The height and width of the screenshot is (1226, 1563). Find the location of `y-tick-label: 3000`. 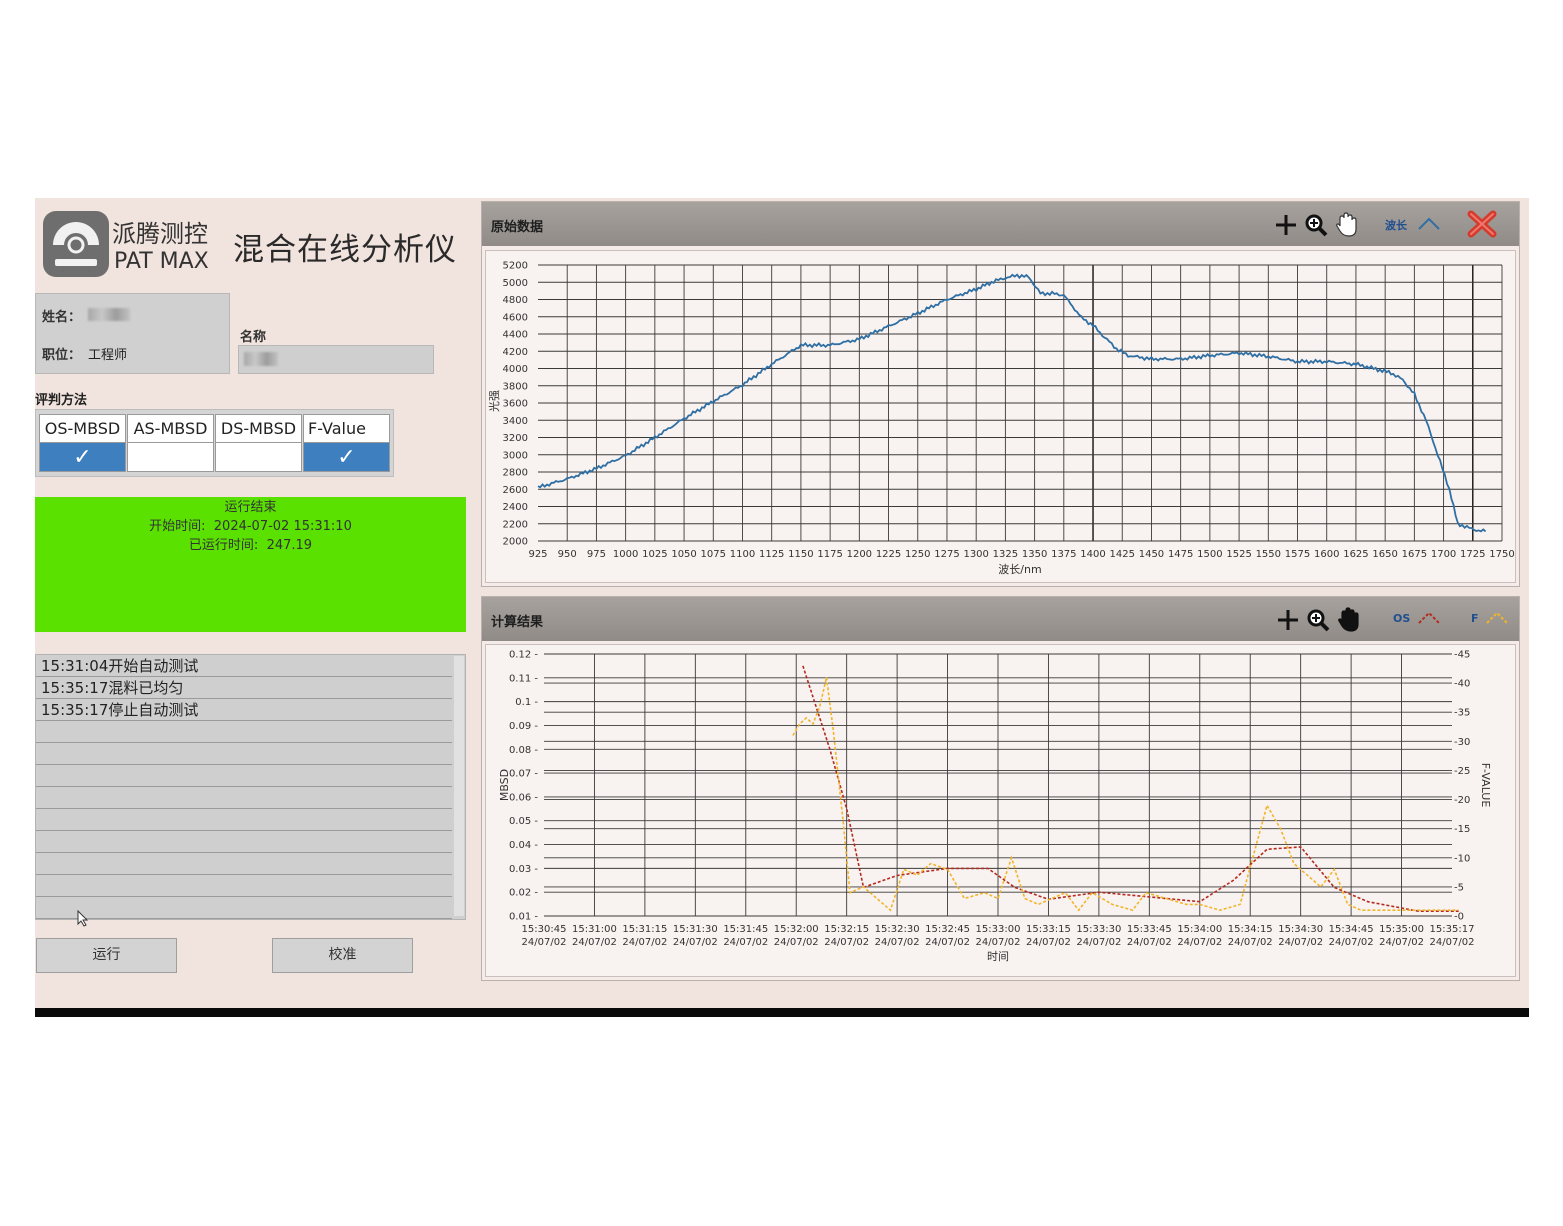

y-tick-label: 3000 is located at coordinates (515, 455).